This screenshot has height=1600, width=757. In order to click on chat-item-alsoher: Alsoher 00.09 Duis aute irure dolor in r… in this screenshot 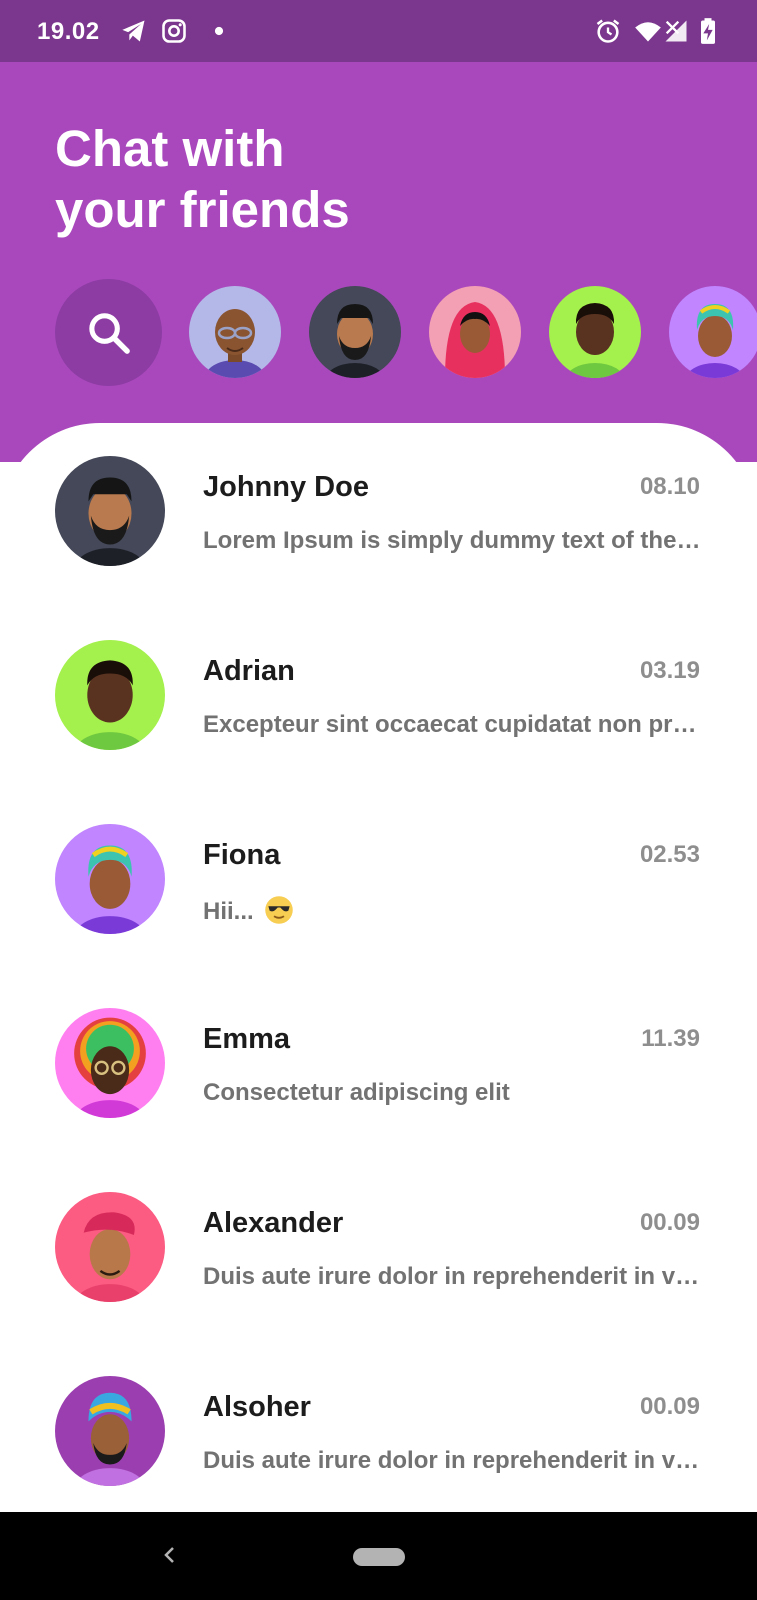, I will do `click(378, 1427)`.